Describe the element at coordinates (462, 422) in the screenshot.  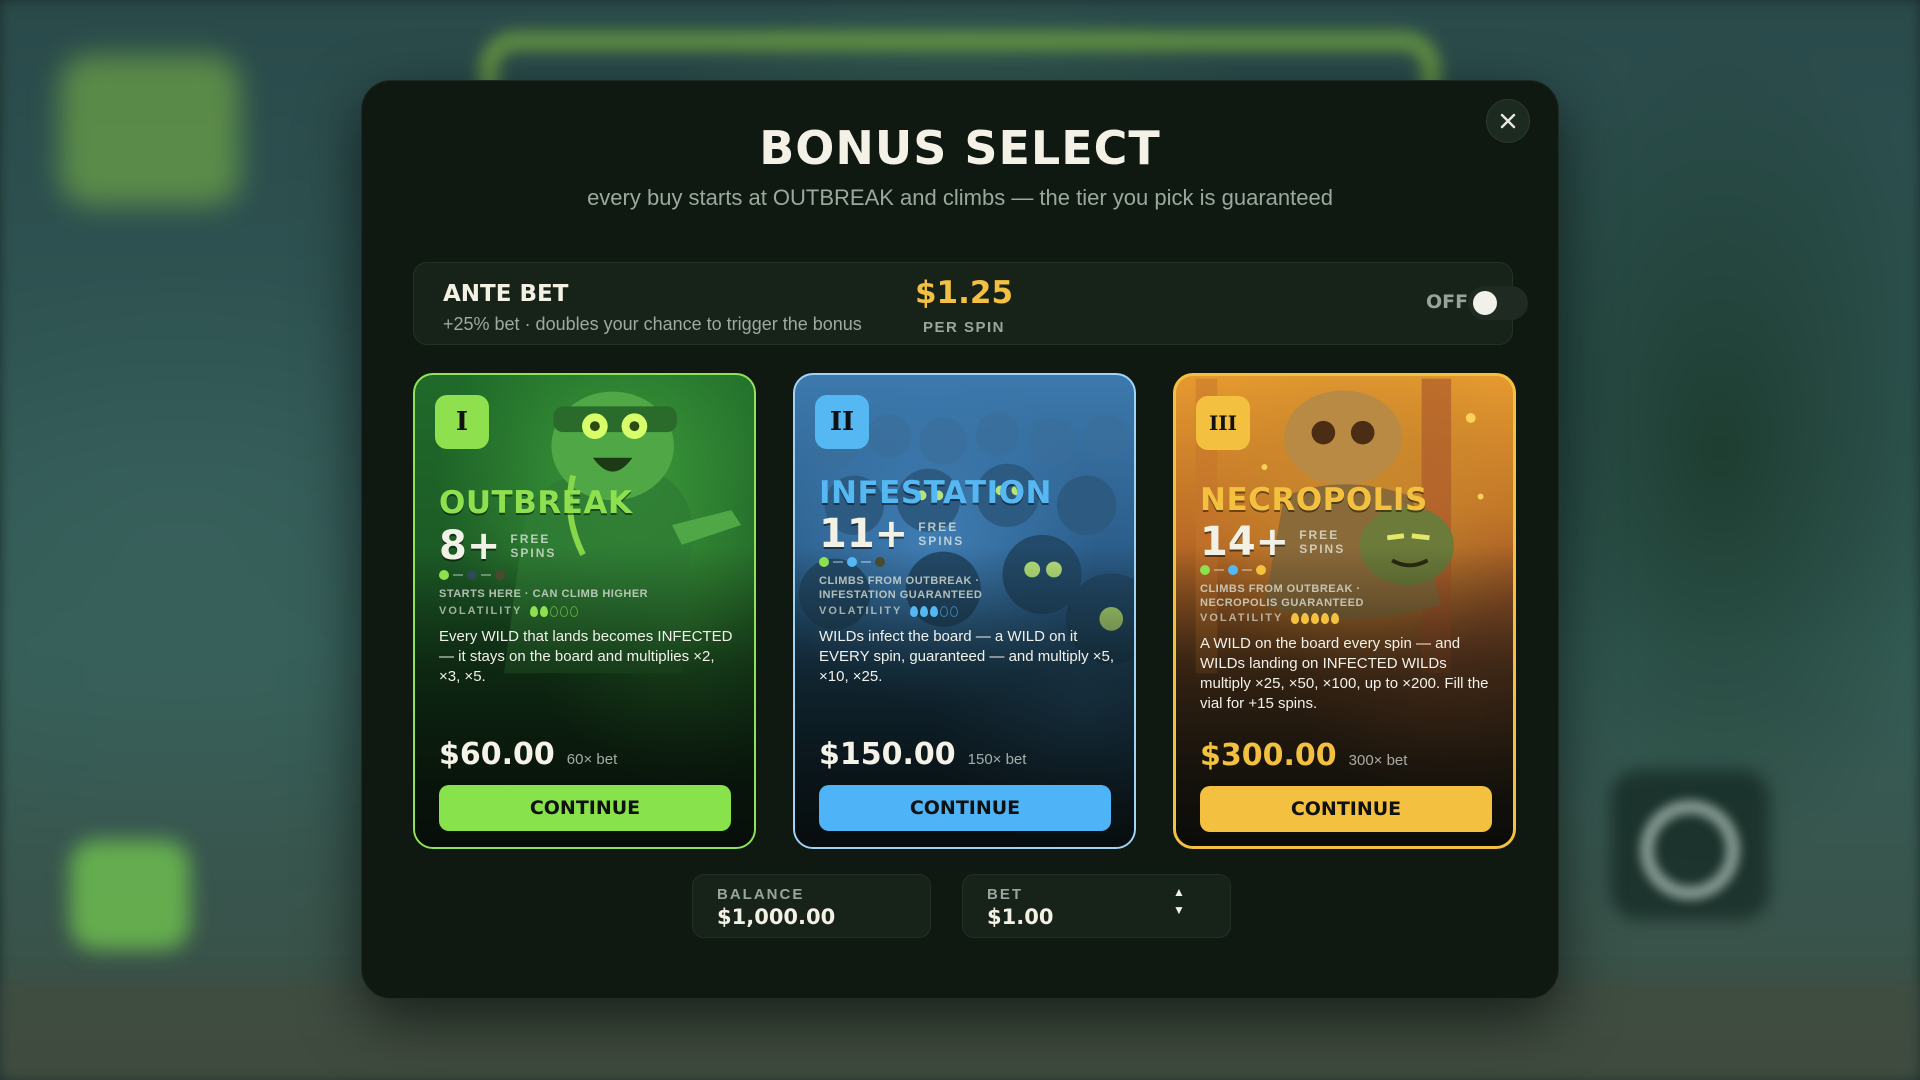
I see `tier-badge: I` at that location.